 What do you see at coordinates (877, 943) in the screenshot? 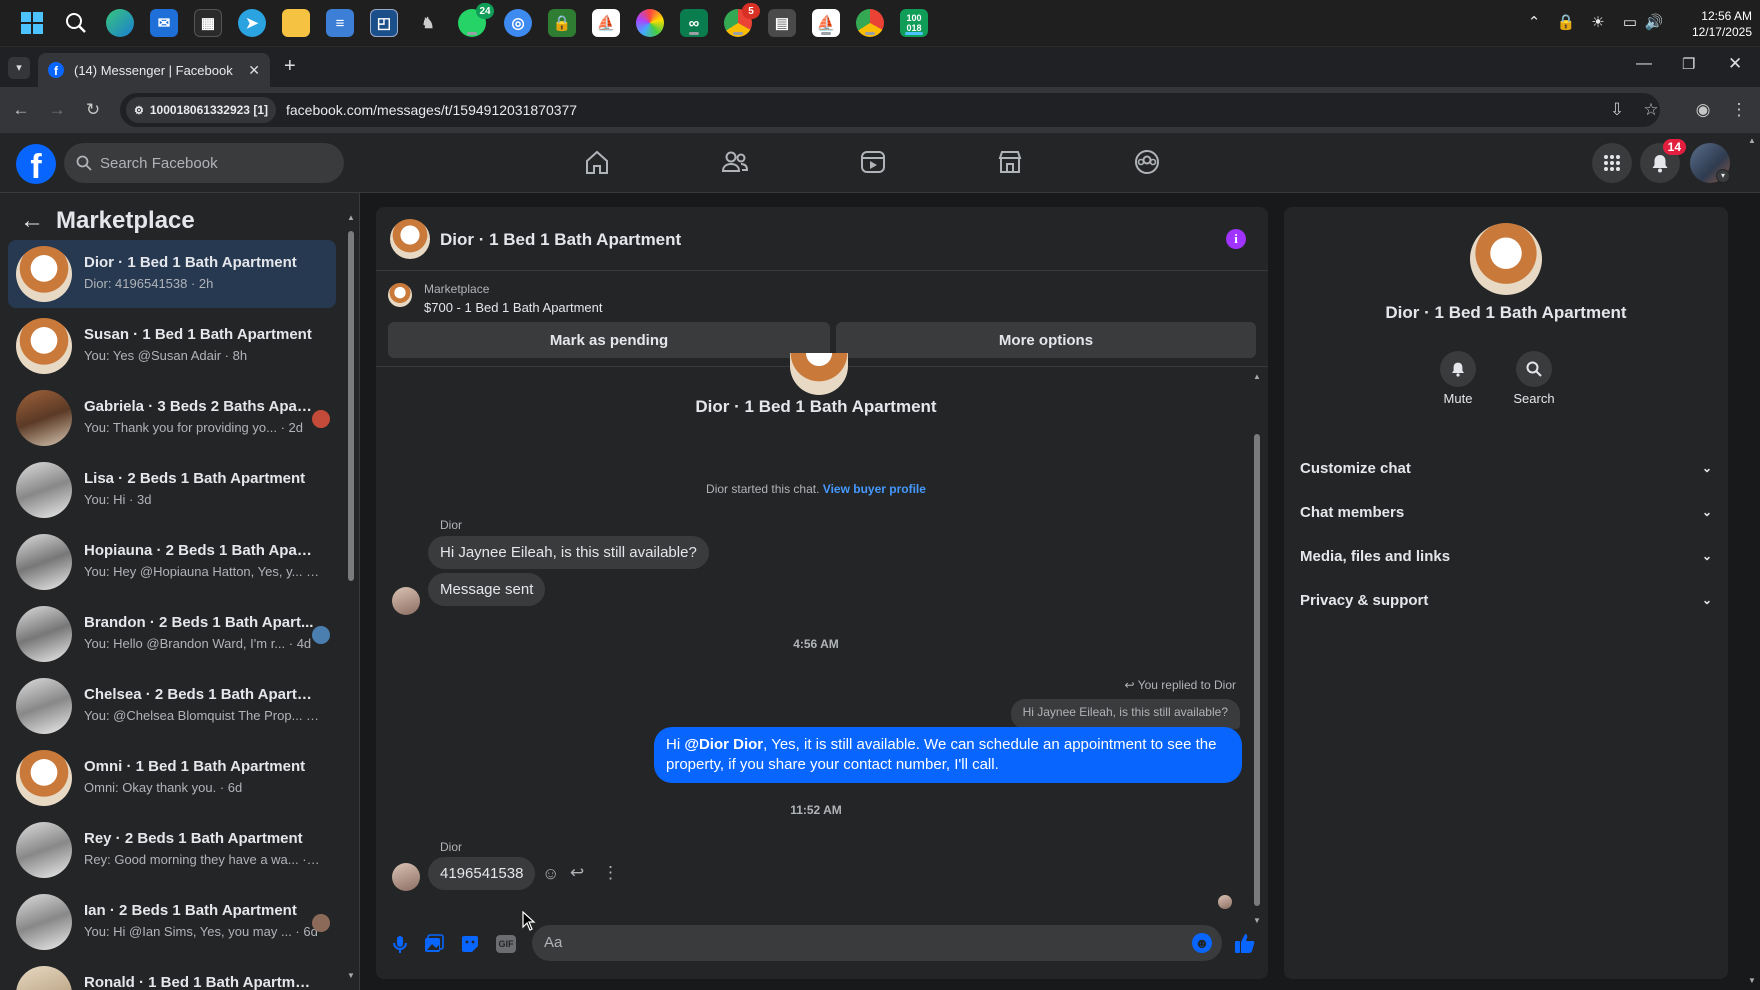
I see `message-composer: Aa ☻` at bounding box center [877, 943].